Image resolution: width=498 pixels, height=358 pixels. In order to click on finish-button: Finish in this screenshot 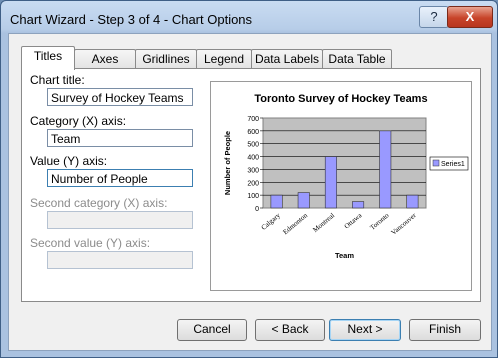, I will do `click(445, 330)`.